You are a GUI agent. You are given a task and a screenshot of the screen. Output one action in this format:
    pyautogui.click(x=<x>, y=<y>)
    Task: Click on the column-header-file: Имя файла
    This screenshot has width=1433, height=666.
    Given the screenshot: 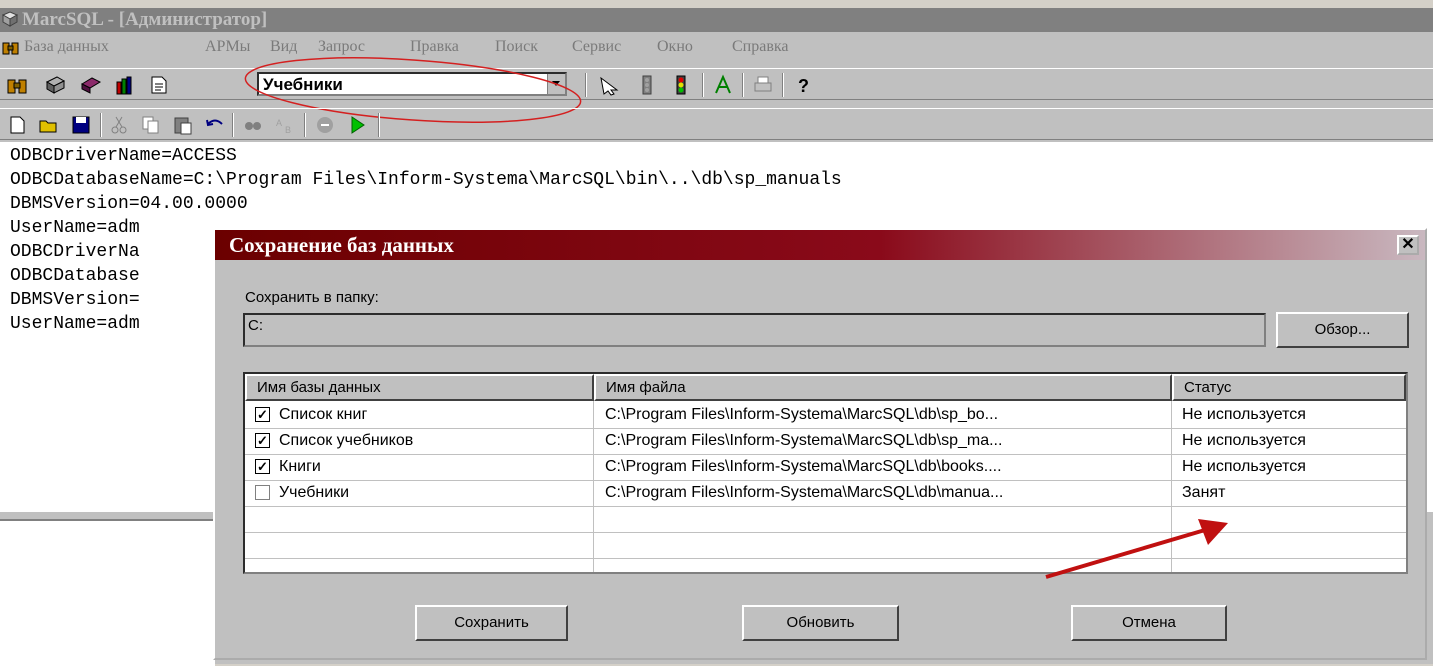 What is the action you would take?
    pyautogui.click(x=883, y=387)
    